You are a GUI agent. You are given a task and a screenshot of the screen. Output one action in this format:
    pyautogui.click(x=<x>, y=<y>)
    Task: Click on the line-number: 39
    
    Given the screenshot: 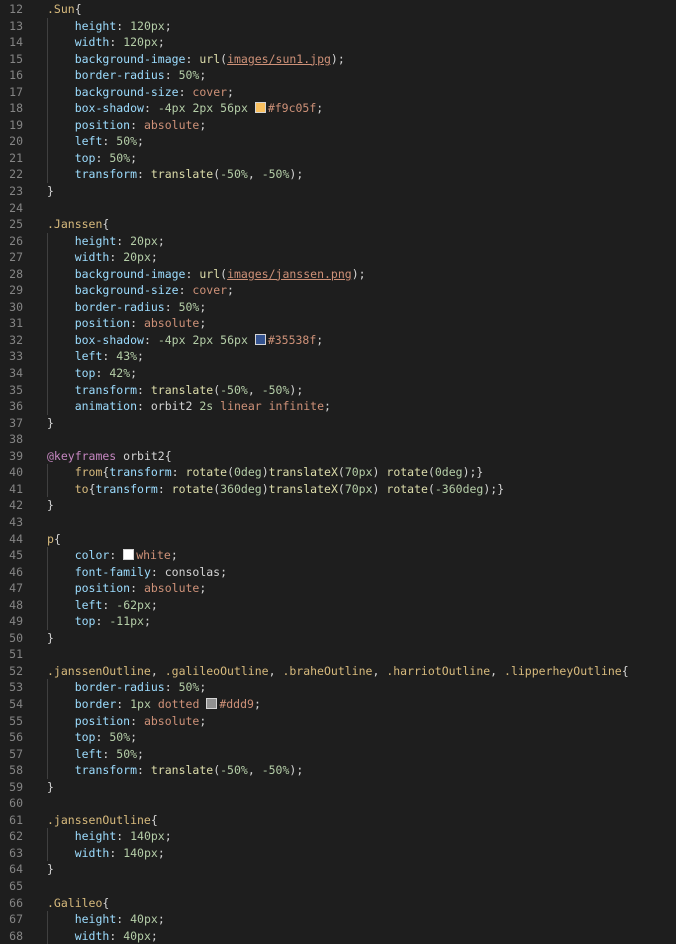 What is the action you would take?
    pyautogui.click(x=16, y=455)
    